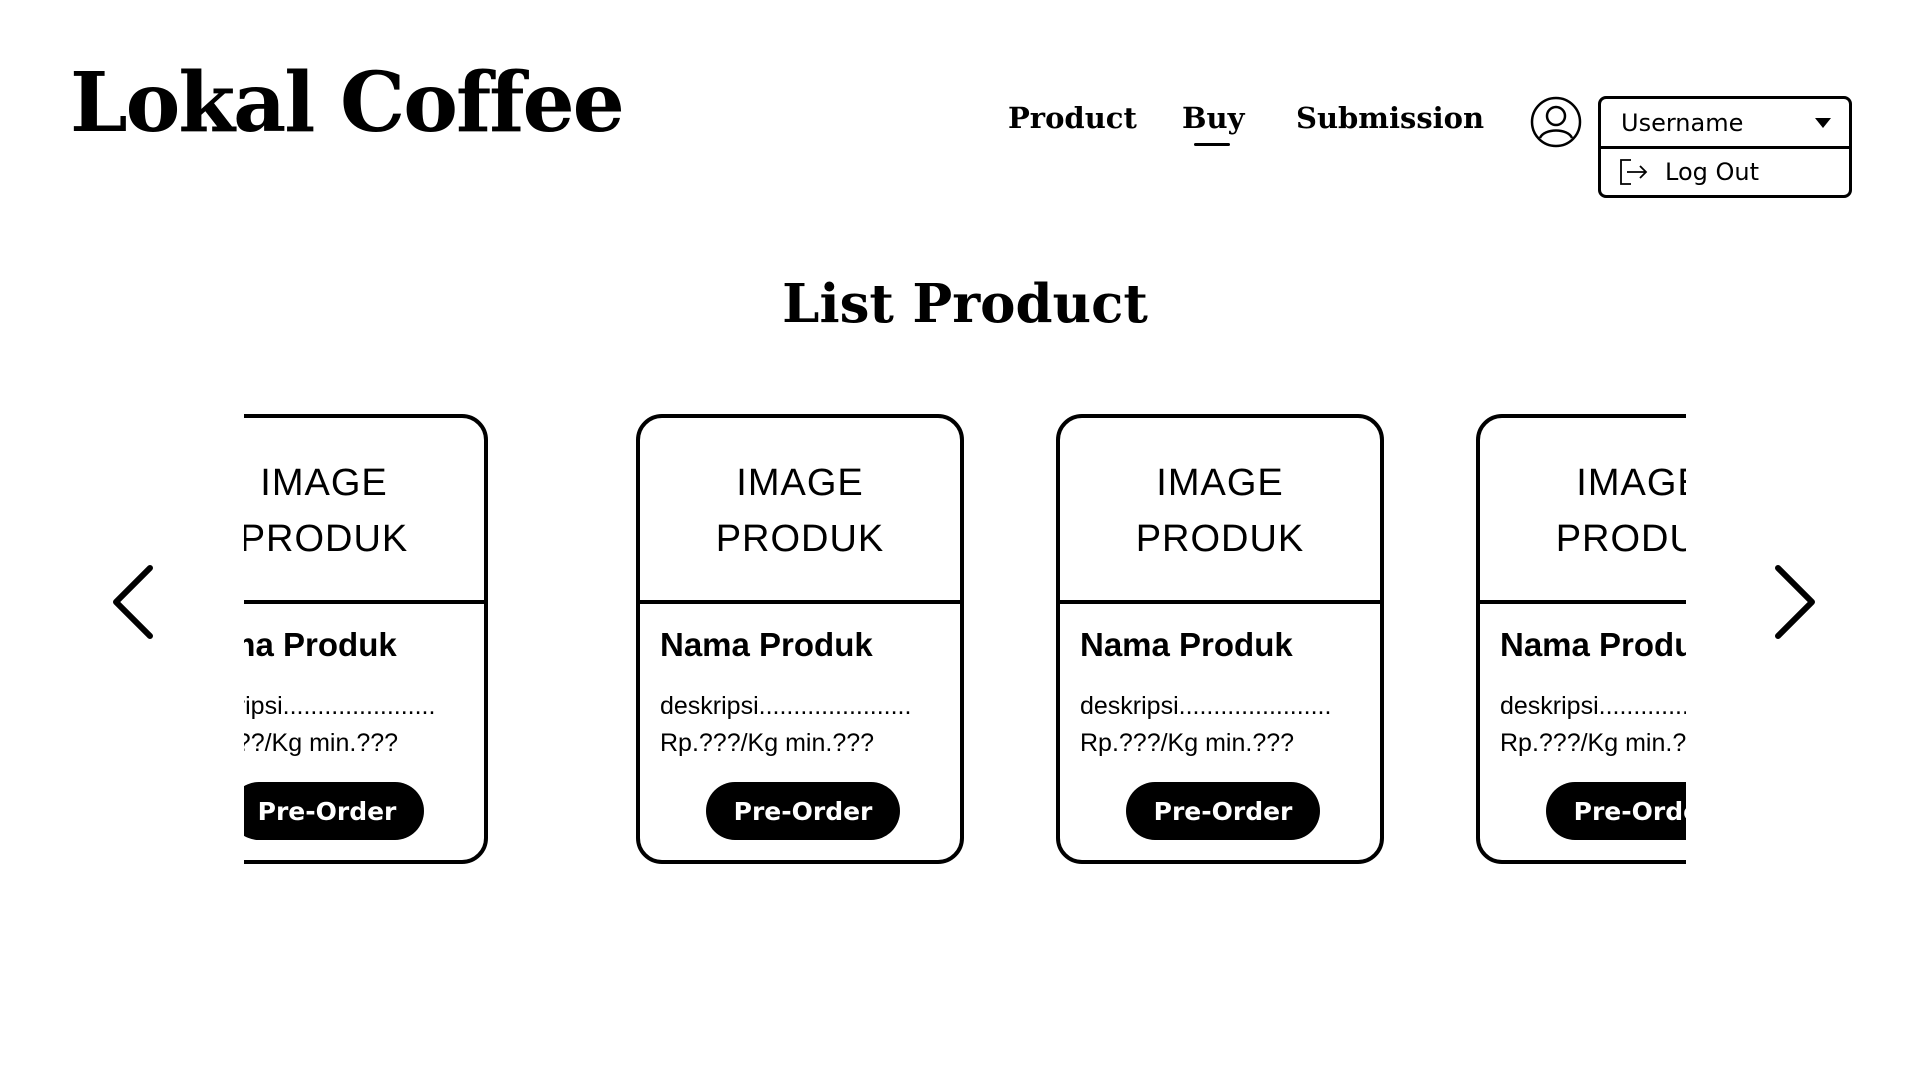  I want to click on logout-icon, so click(1634, 172).